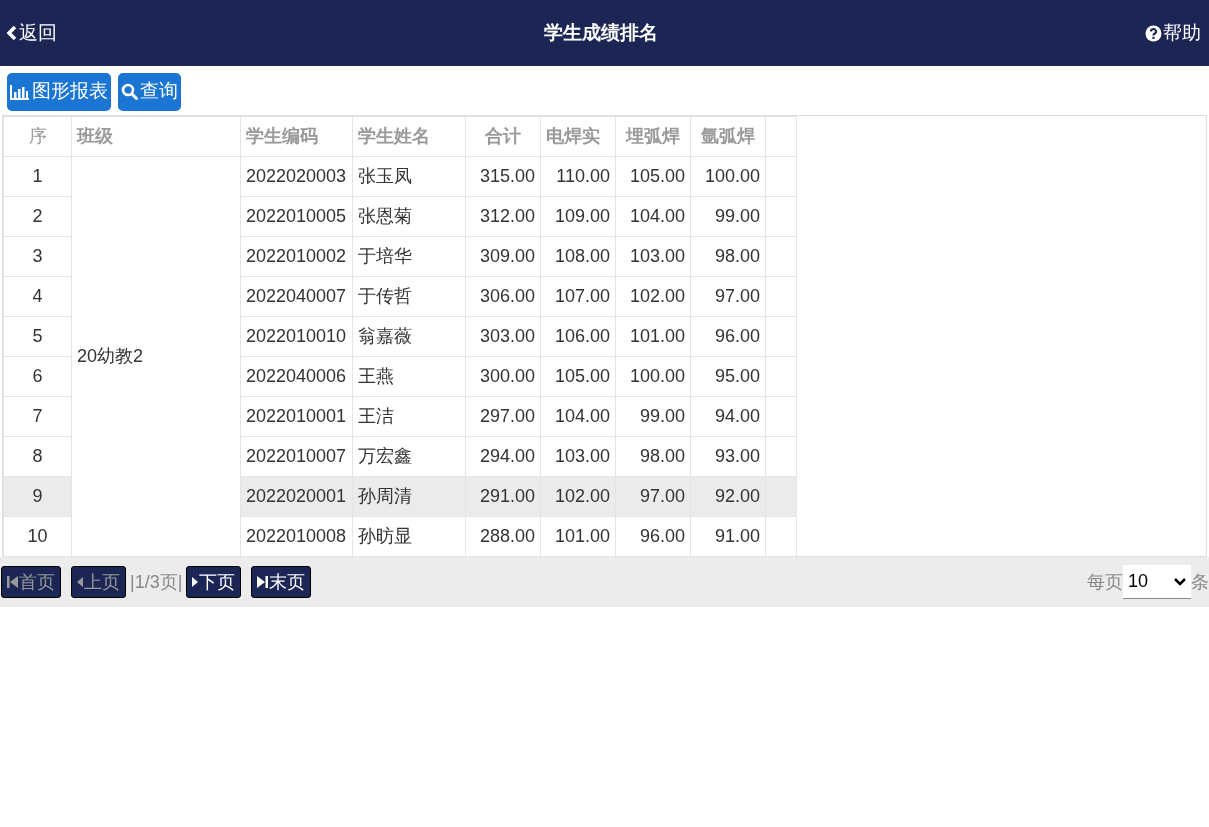 The width and height of the screenshot is (1209, 827). I want to click on table-cell: 93.00, so click(728, 456).